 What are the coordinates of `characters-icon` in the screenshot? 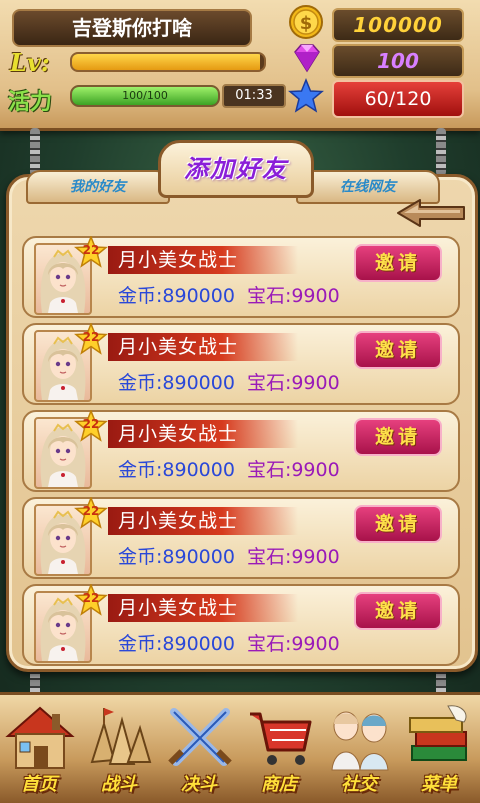 It's located at (360, 741).